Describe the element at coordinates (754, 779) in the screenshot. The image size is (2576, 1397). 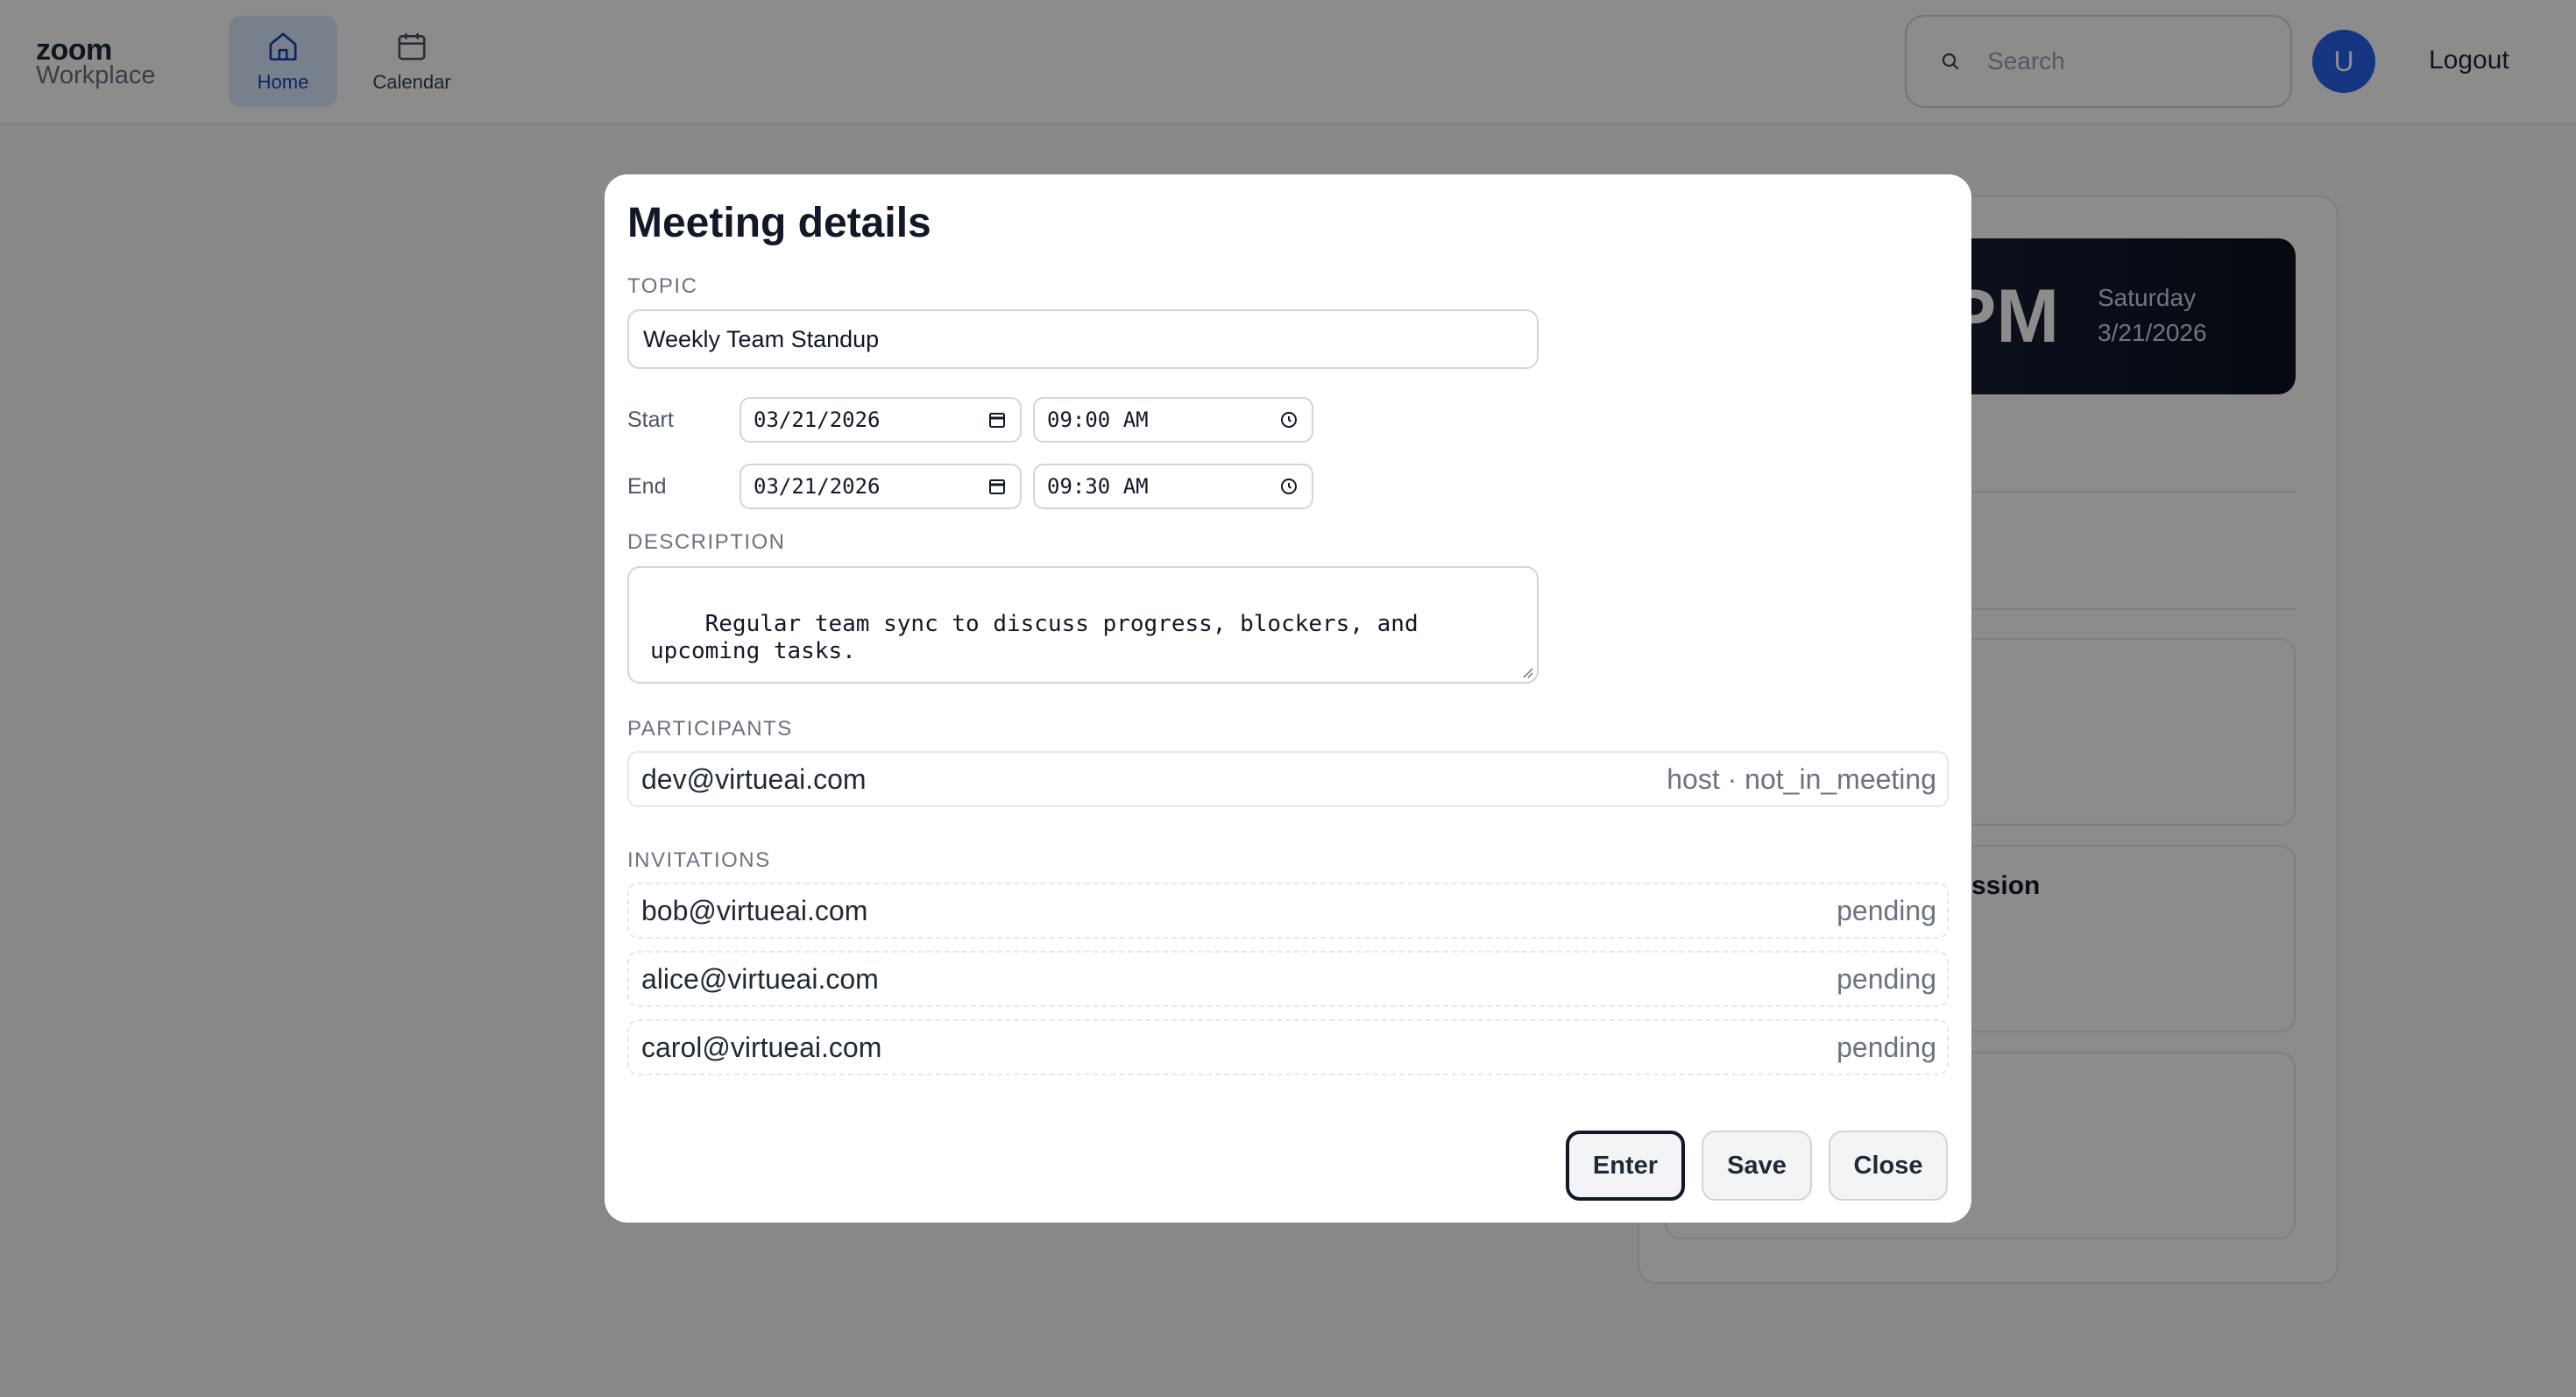
I see `participant-email: dev@virtueai.com` at that location.